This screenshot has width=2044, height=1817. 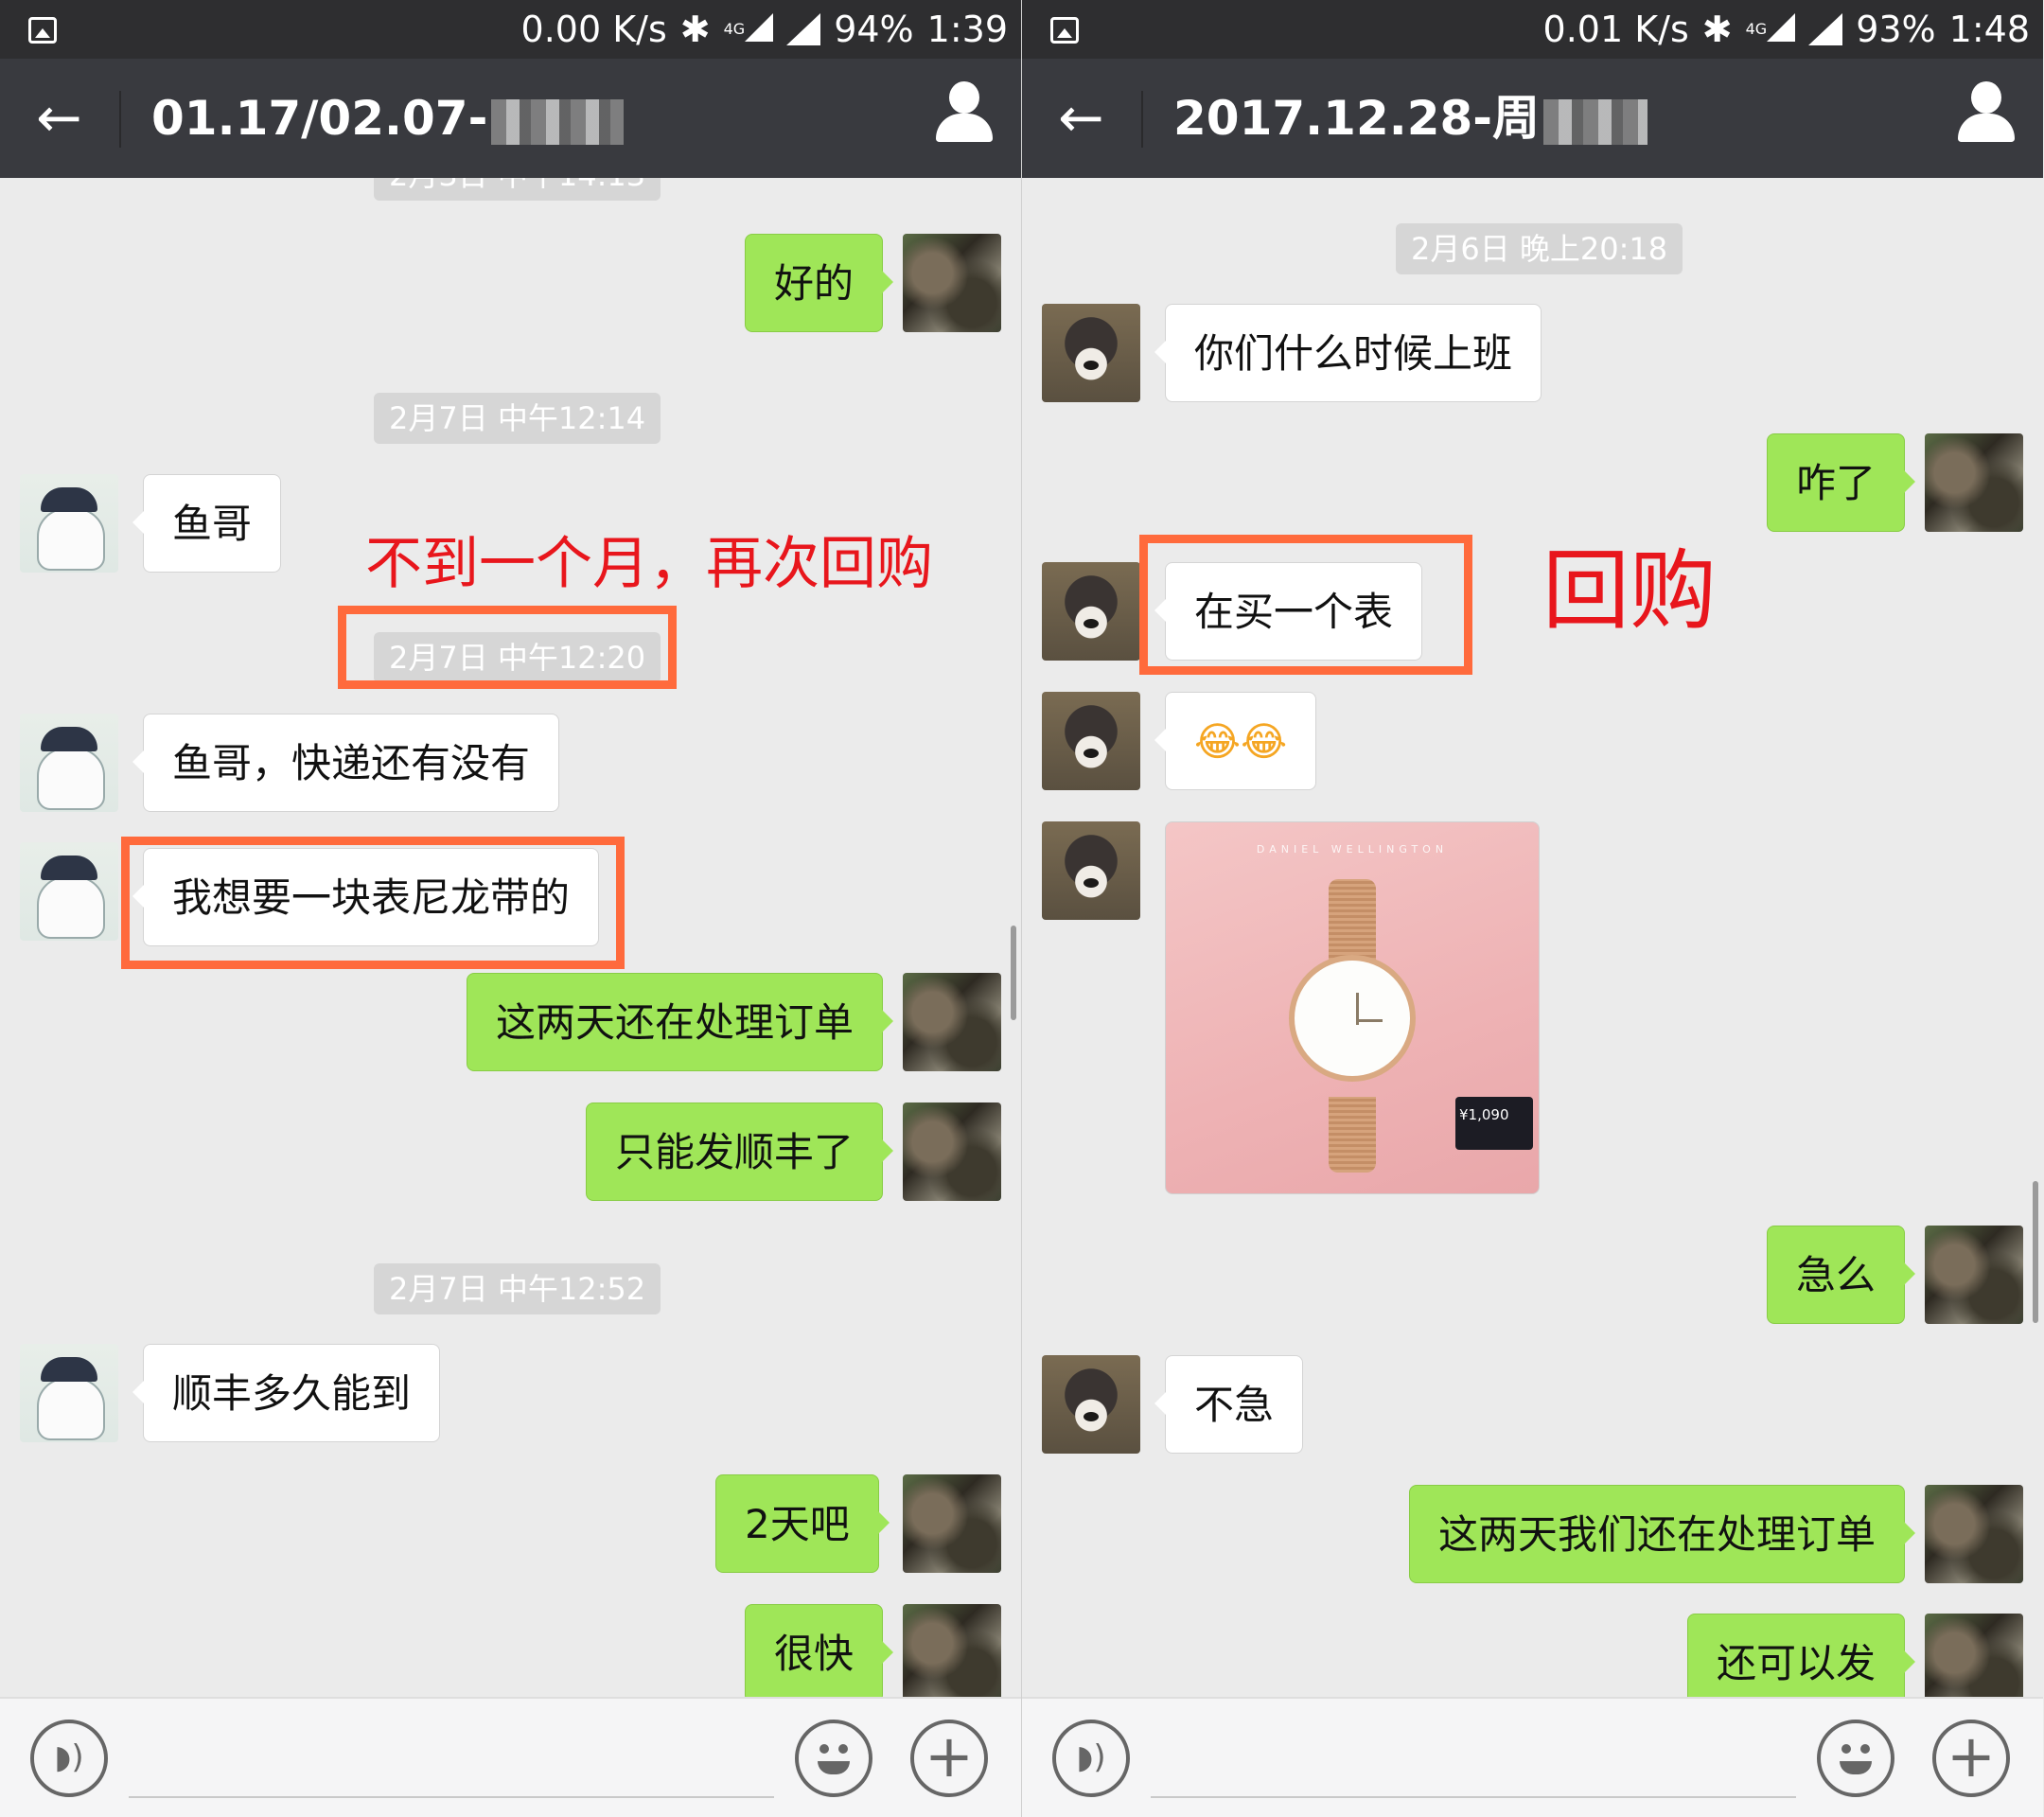 I want to click on incoming-message: 😂😂, so click(x=1235, y=741).